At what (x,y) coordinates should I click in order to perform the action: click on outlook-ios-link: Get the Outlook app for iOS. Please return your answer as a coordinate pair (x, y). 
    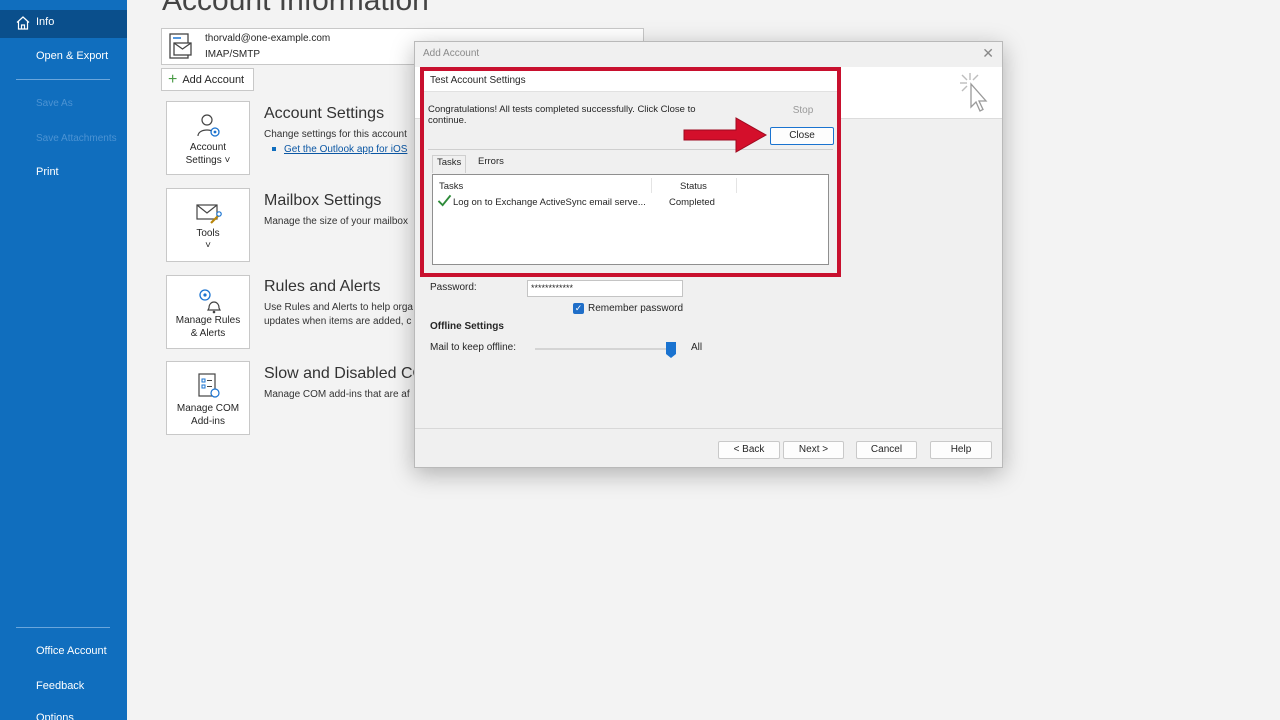
    Looking at the image, I should click on (339, 149).